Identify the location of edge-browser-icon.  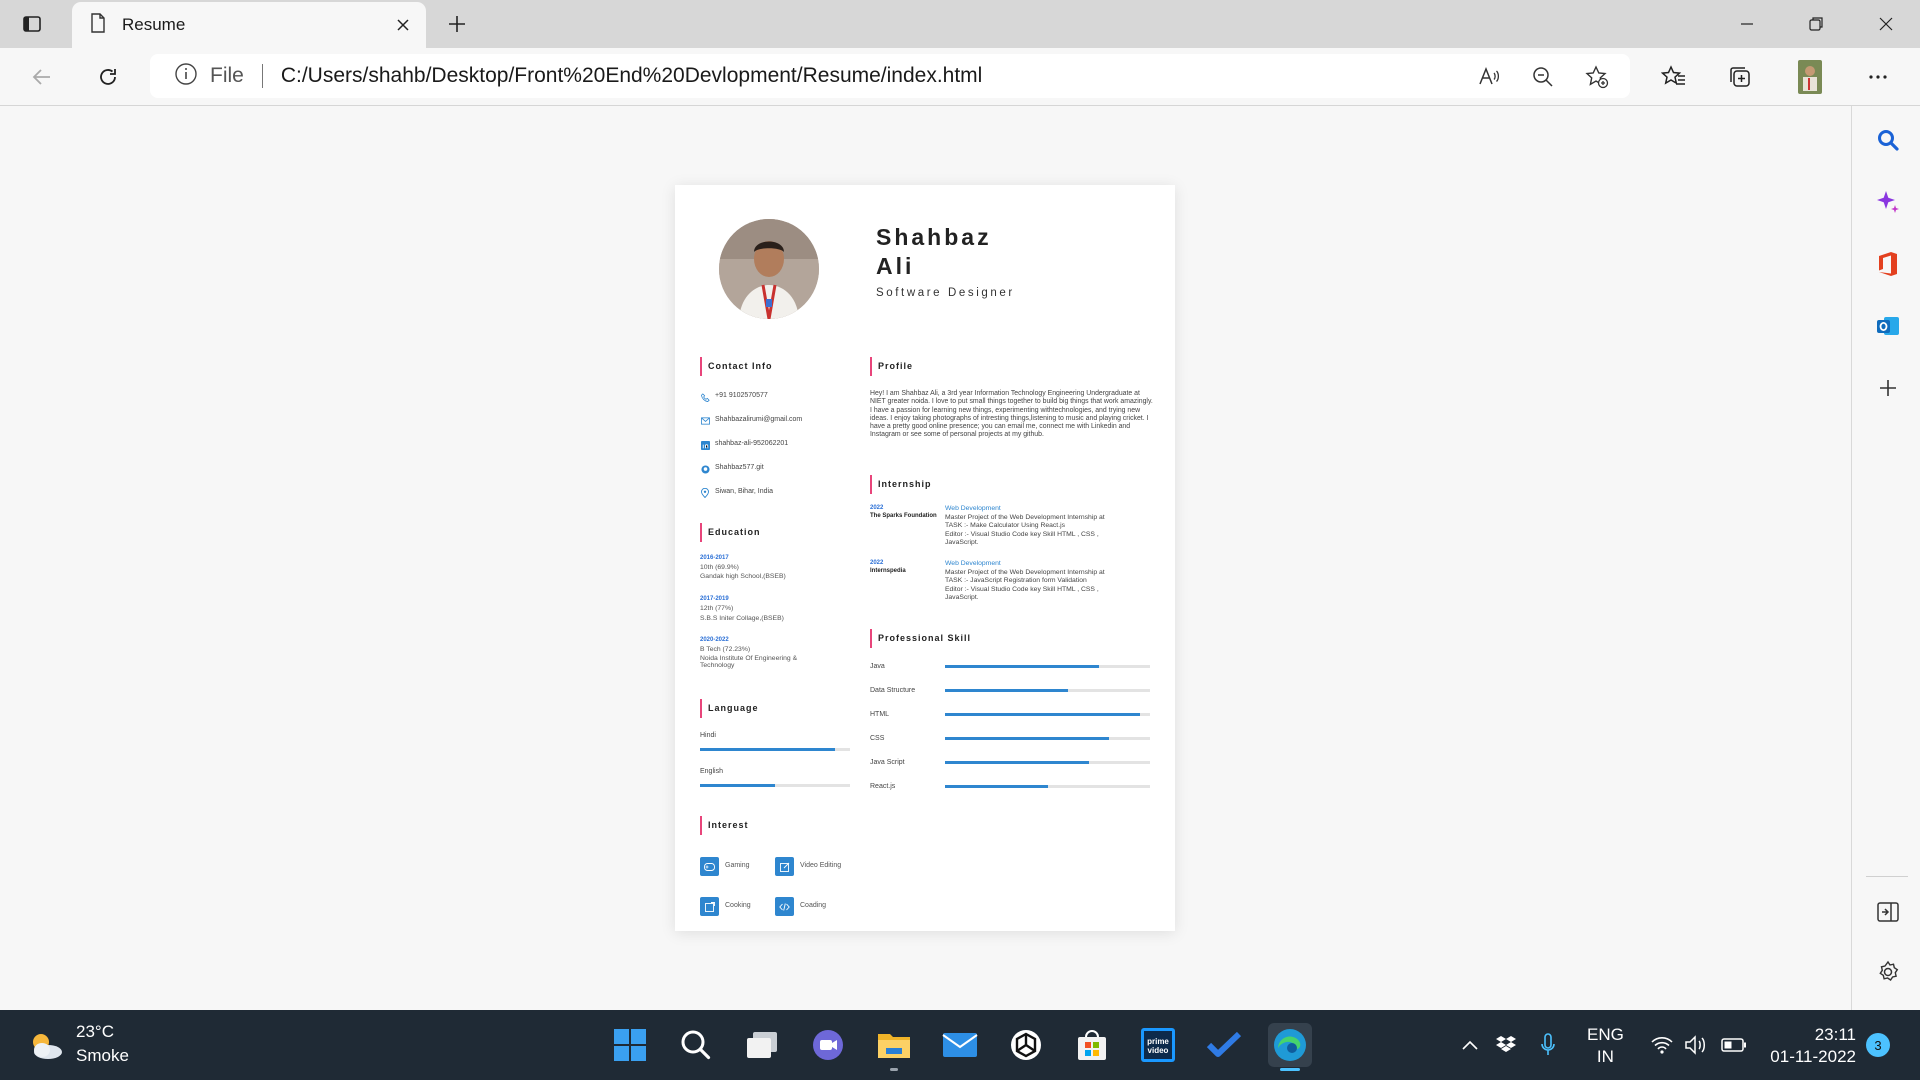
(1290, 1045).